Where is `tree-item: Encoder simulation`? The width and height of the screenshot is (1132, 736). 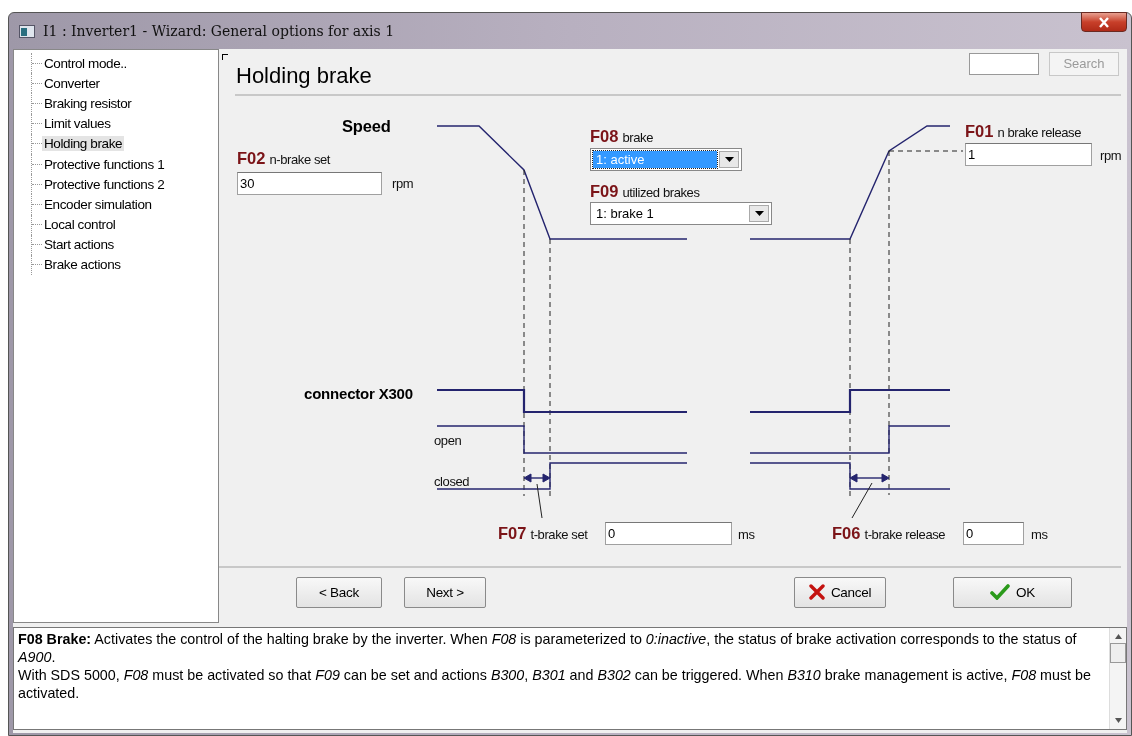
tree-item: Encoder simulation is located at coordinates (98, 204).